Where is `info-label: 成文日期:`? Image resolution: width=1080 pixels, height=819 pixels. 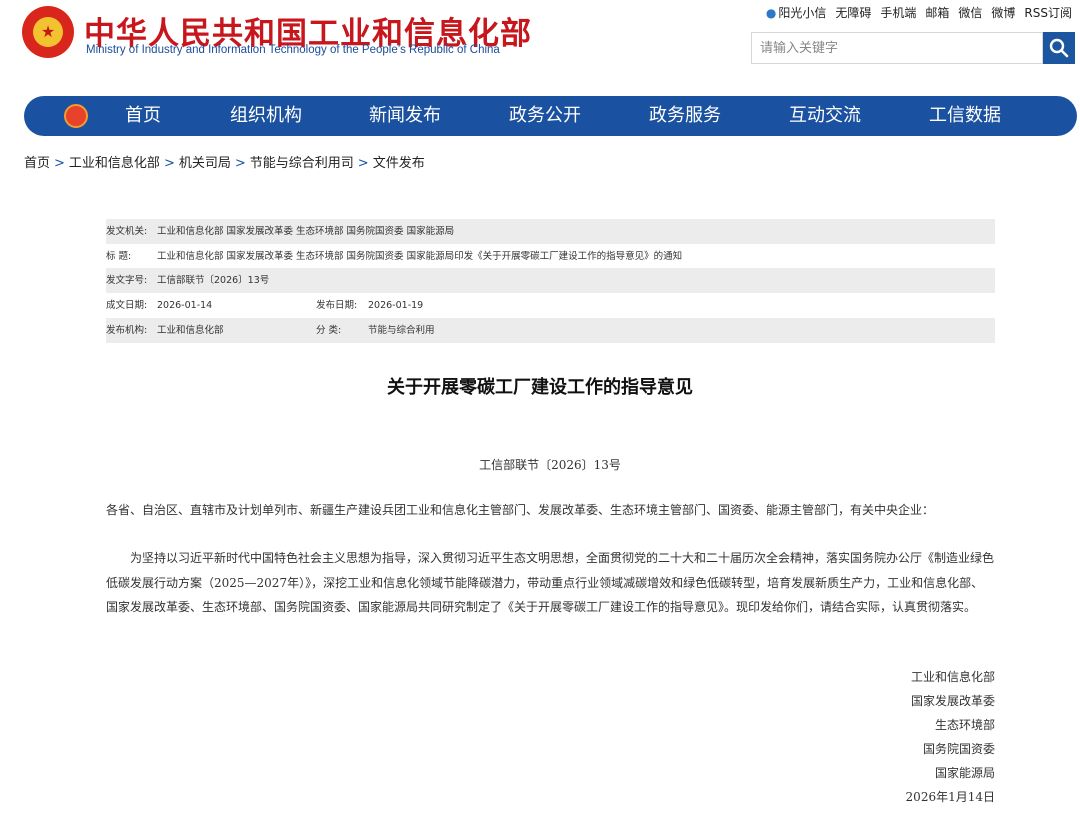
info-label: 成文日期: is located at coordinates (127, 305).